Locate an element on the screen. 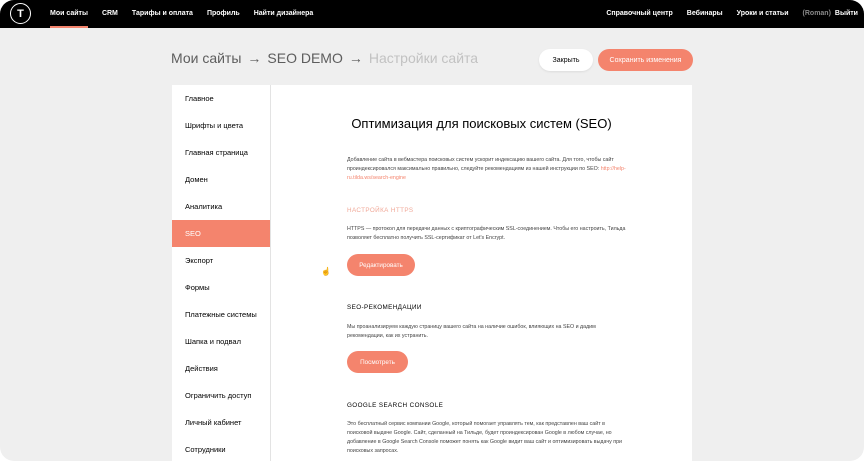 The width and height of the screenshot is (864, 461). sidebar-item-account: Личный кабинет is located at coordinates (221, 422).